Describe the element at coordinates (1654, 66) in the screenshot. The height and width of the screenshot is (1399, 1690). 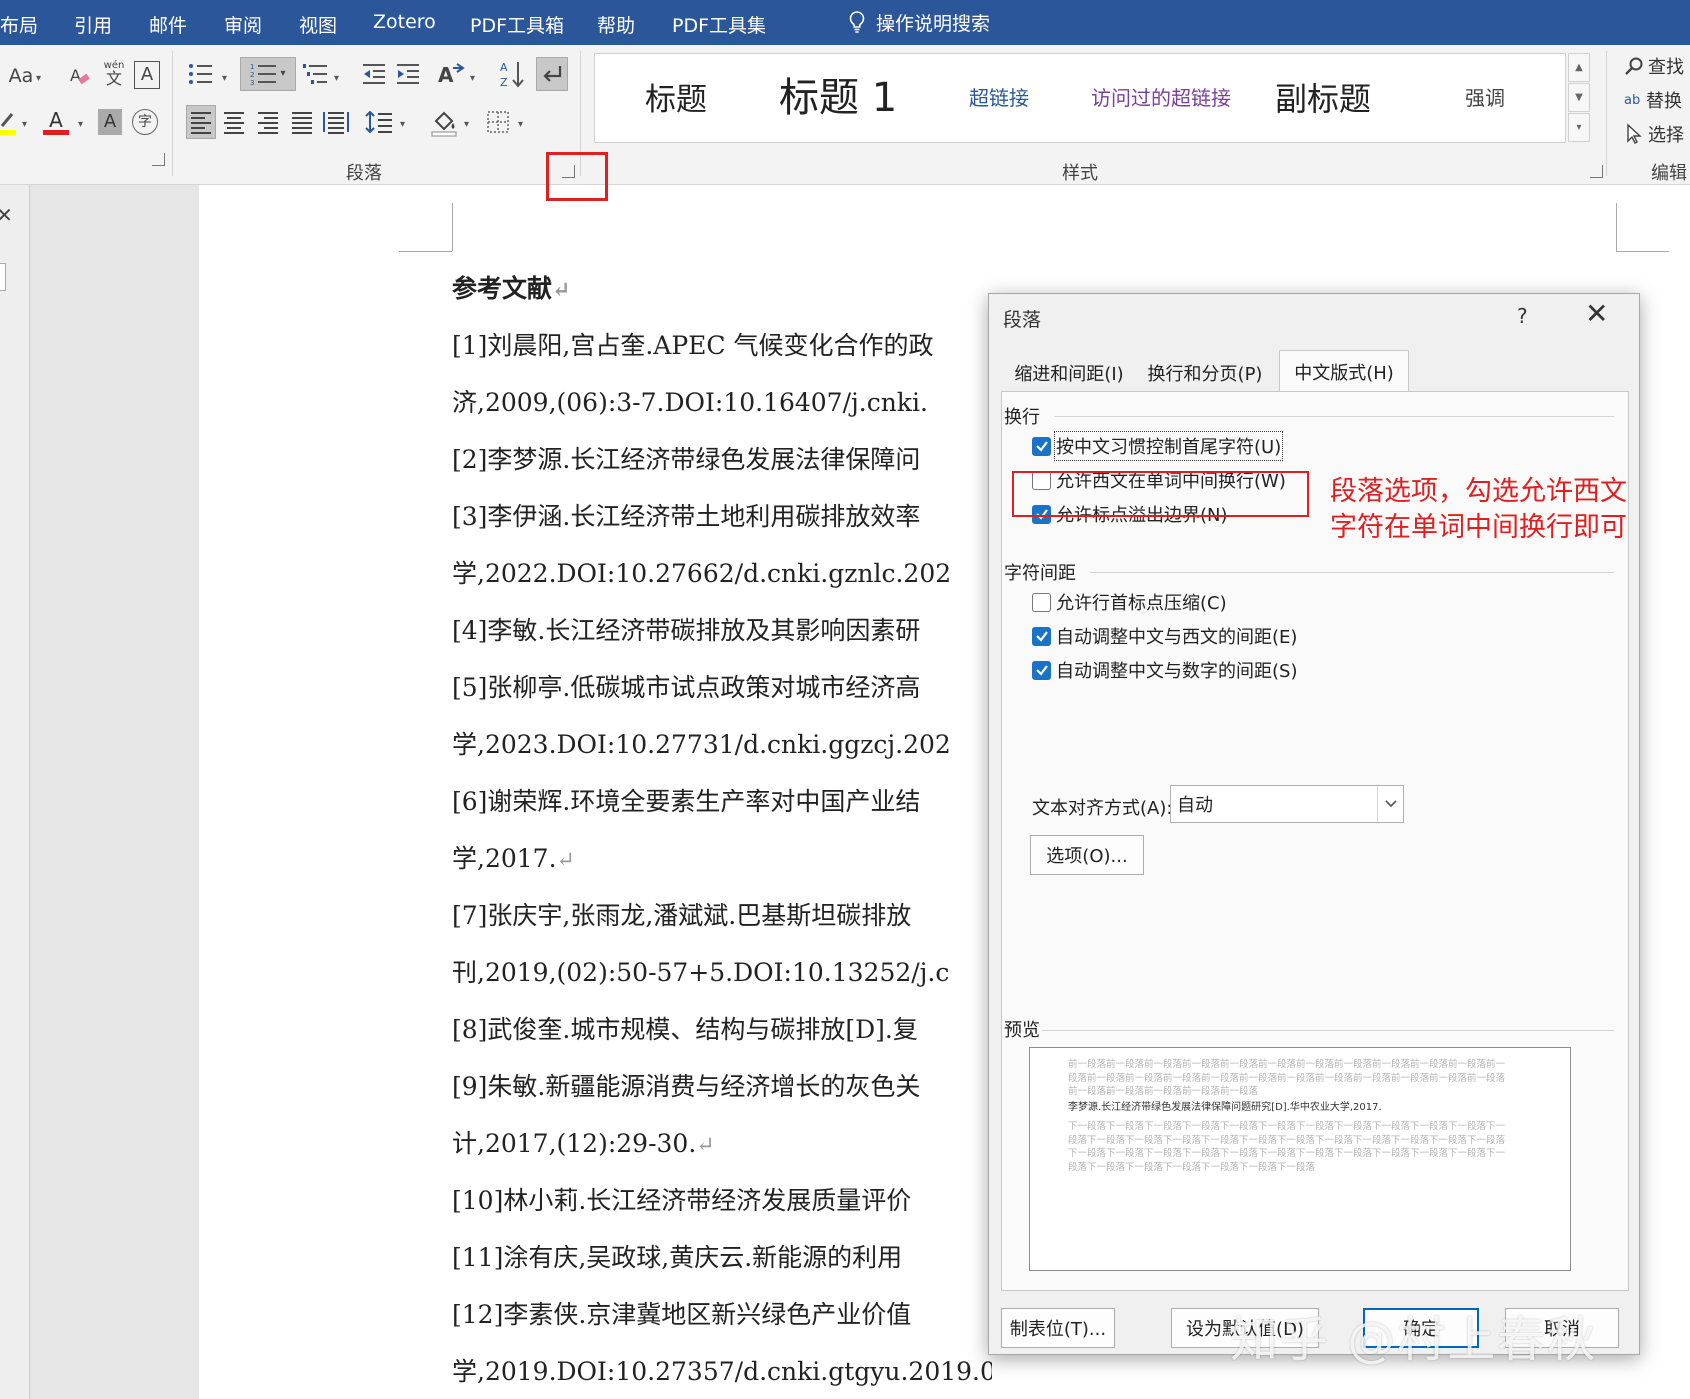
I see `find-button: 查找` at that location.